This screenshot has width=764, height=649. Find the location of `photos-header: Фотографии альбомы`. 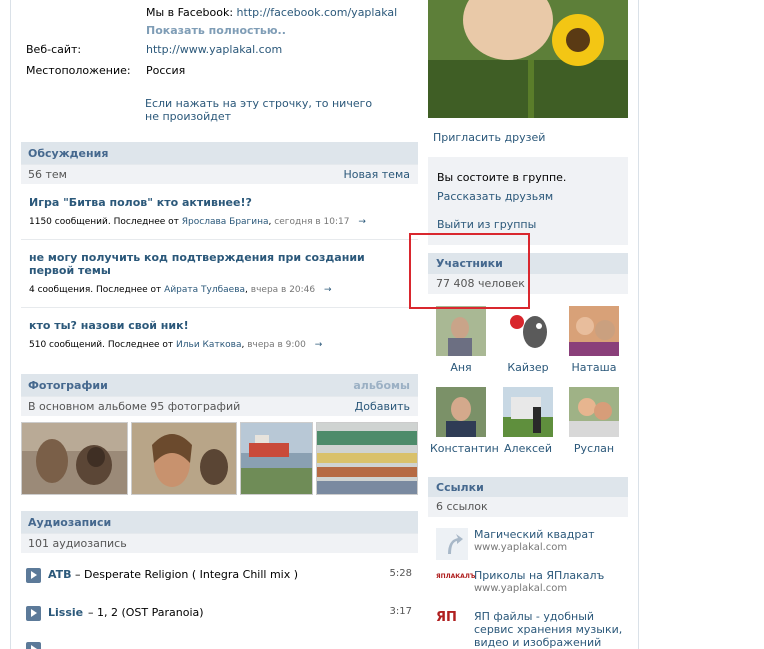

photos-header: Фотографии альбомы is located at coordinates (219, 385).